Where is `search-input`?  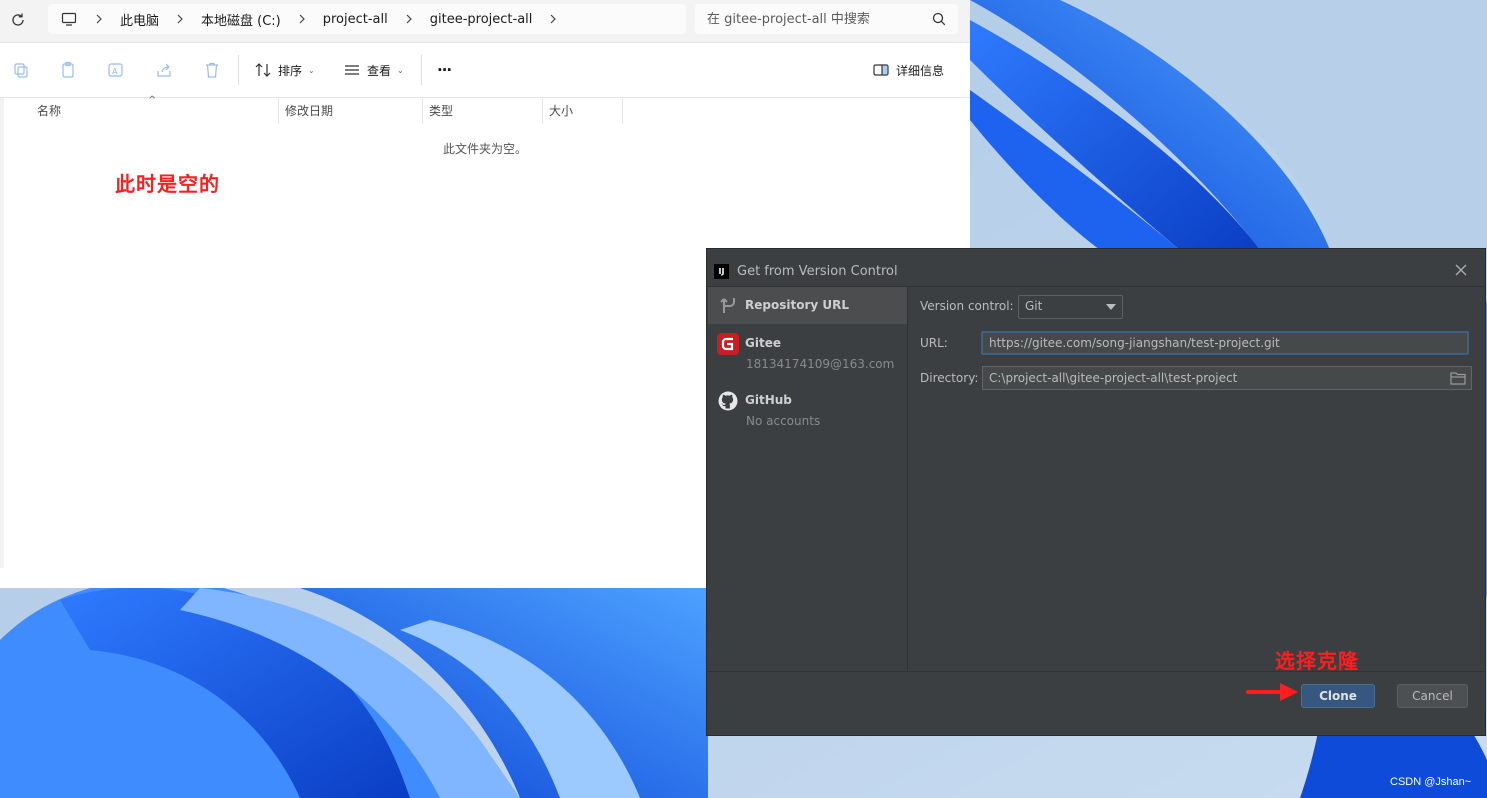 search-input is located at coordinates (814, 19).